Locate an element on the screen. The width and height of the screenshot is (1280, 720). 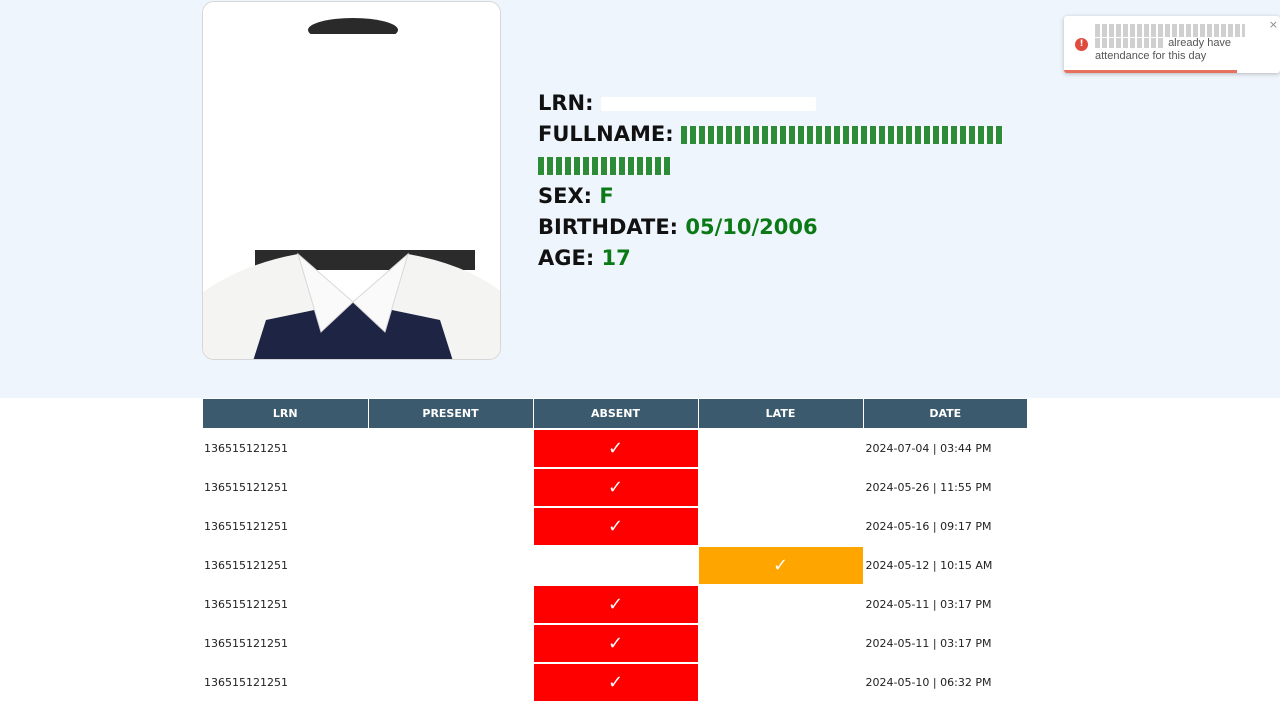
row-date: 2024-05-10 | 06:32 PM is located at coordinates (945, 681).